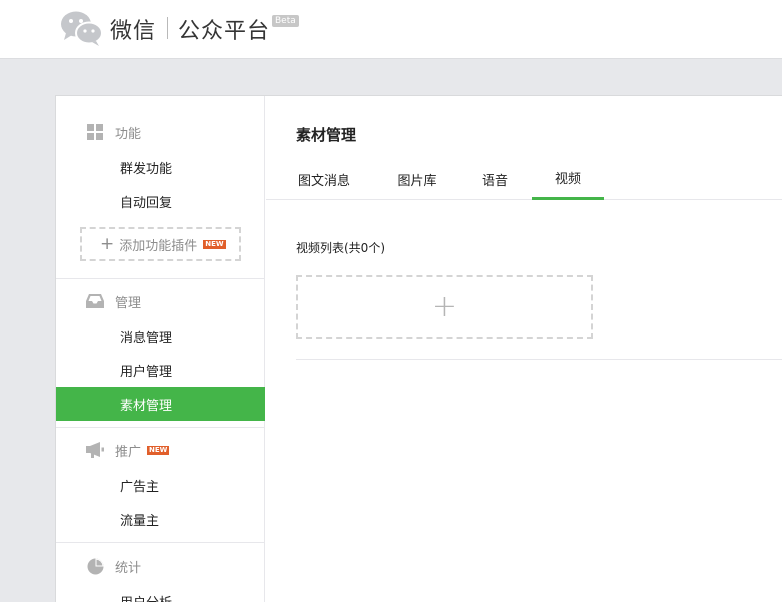  Describe the element at coordinates (95, 132) in the screenshot. I see `grid-icon` at that location.